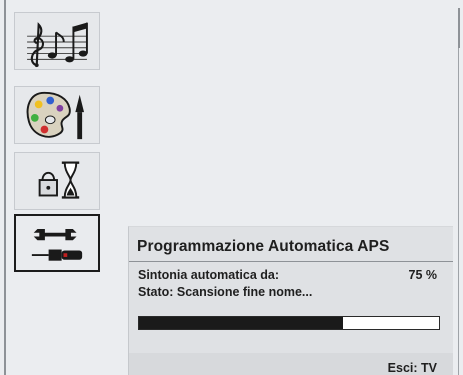 Image resolution: width=463 pixels, height=375 pixels. What do you see at coordinates (423, 275) in the screenshot?
I see `progress-percent: 75 %` at bounding box center [423, 275].